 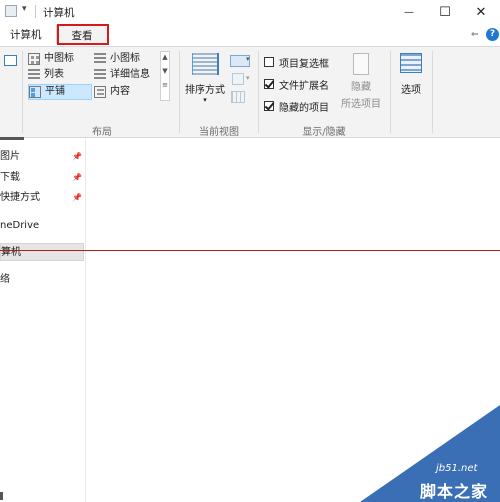 What do you see at coordinates (42, 252) in the screenshot?
I see `nav-item-computer: 算机` at bounding box center [42, 252].